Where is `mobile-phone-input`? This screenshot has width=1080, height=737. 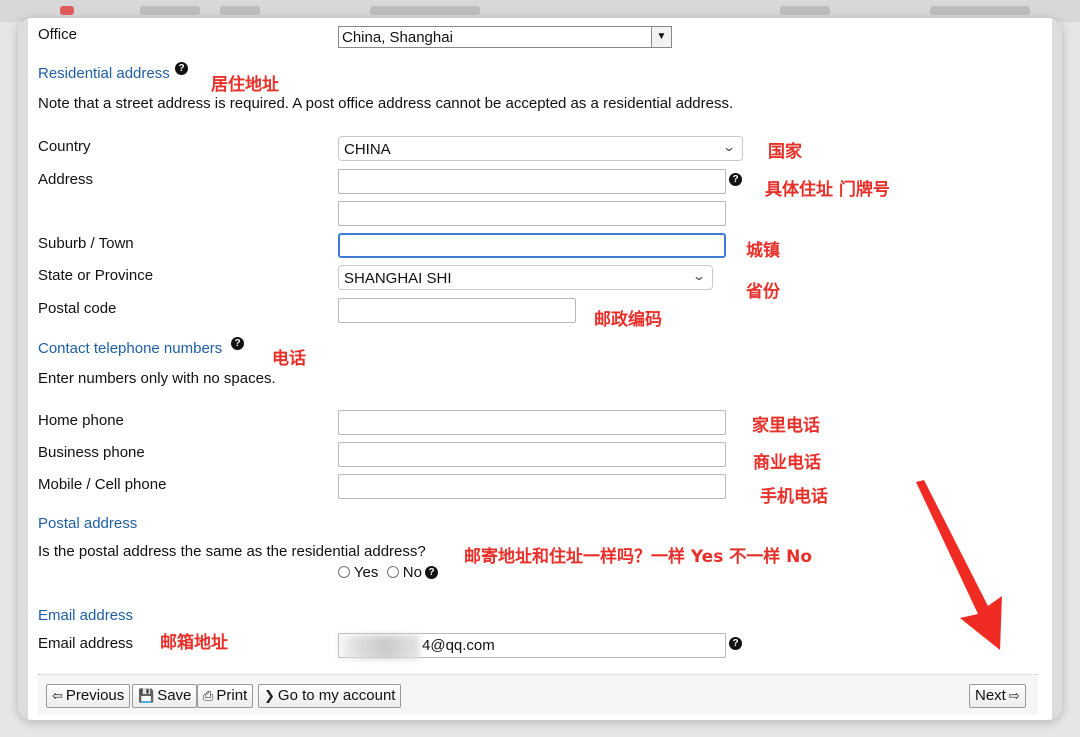 mobile-phone-input is located at coordinates (532, 486).